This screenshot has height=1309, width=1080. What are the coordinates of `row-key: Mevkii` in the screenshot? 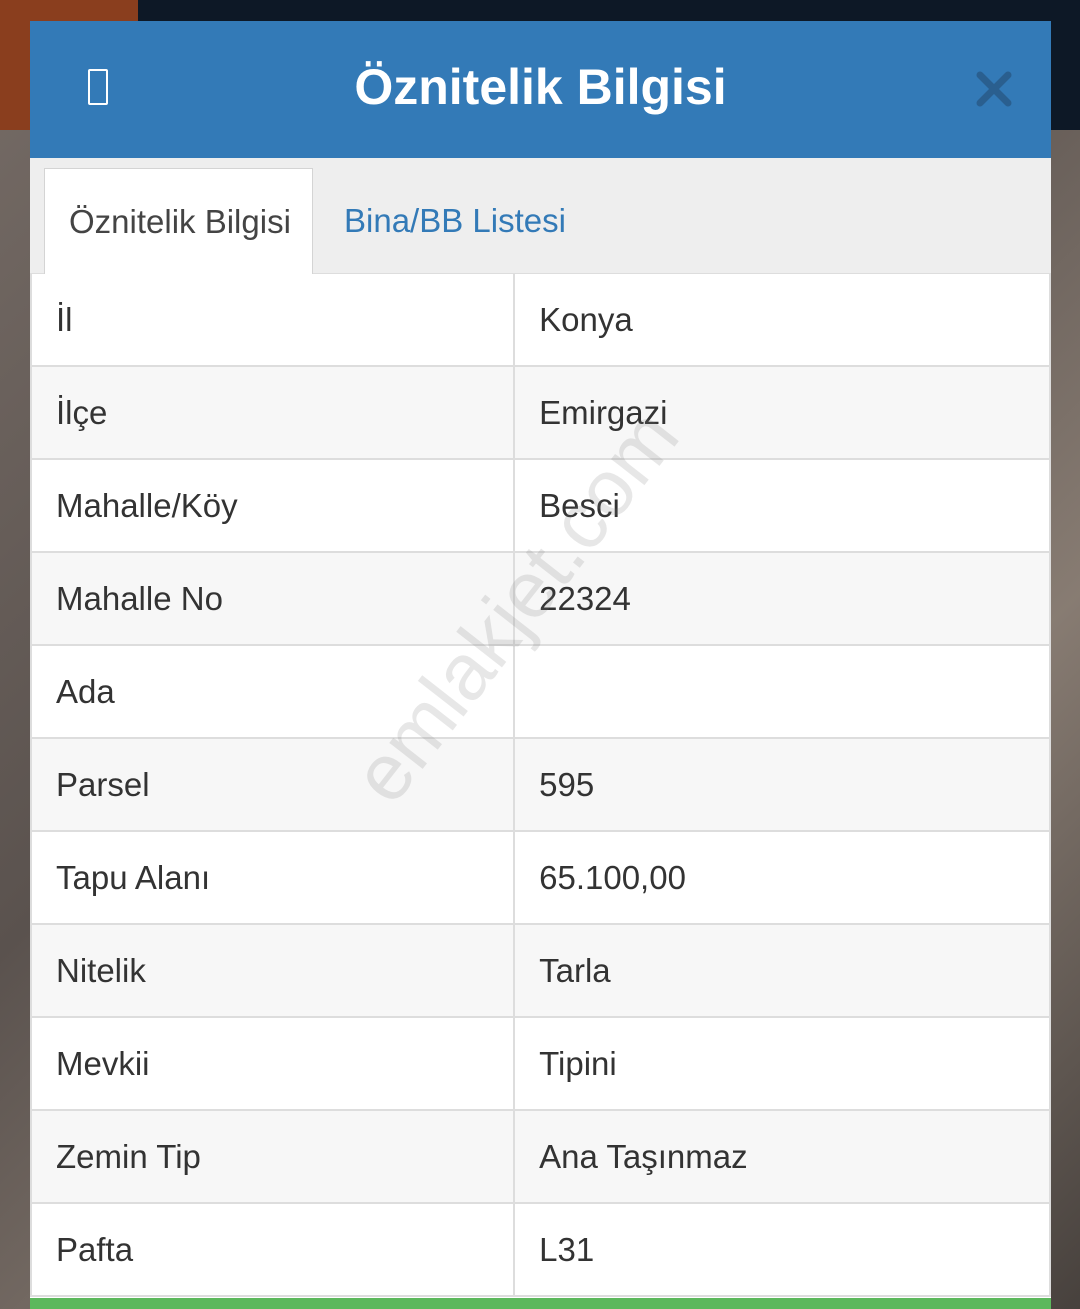 It's located at (274, 1063).